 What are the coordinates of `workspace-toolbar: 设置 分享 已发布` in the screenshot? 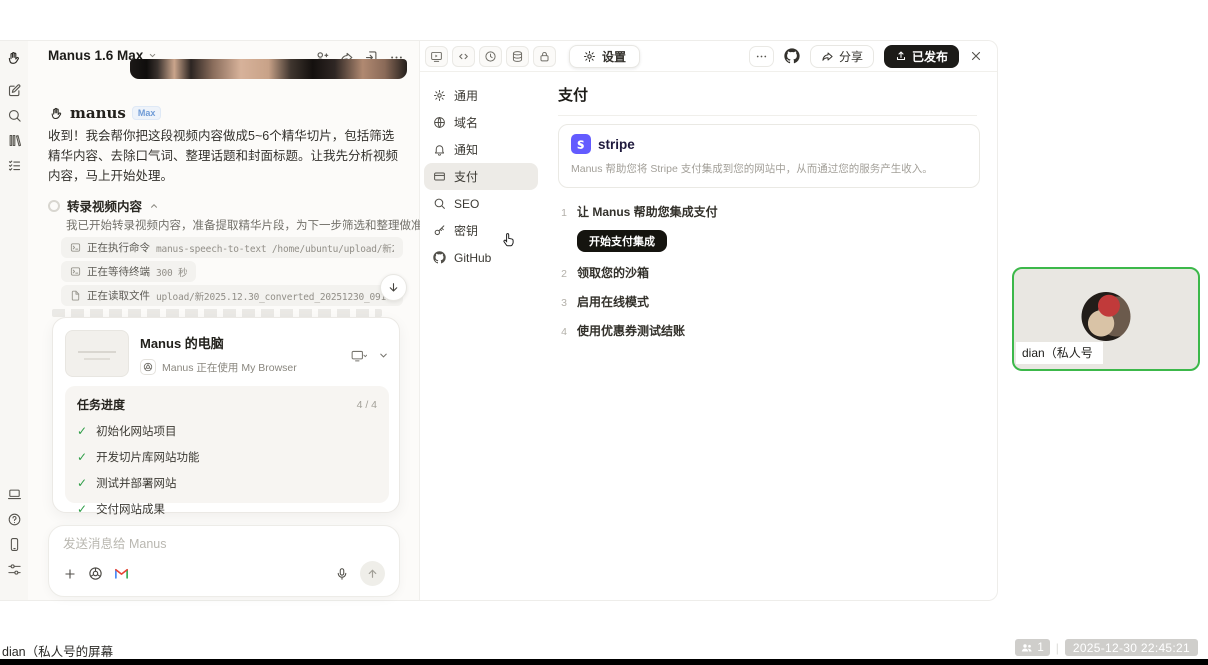 It's located at (708, 56).